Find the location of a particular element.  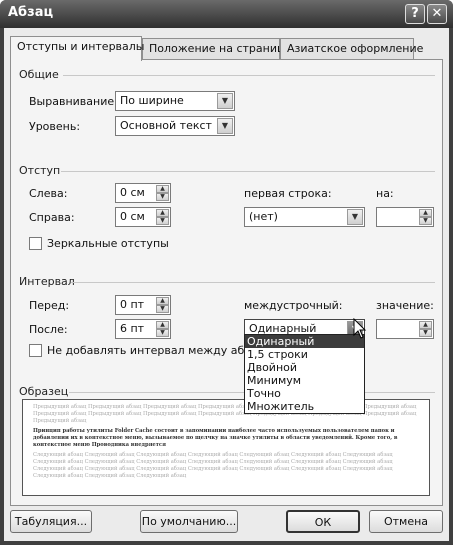

indent-heading: Отступ is located at coordinates (40, 170).